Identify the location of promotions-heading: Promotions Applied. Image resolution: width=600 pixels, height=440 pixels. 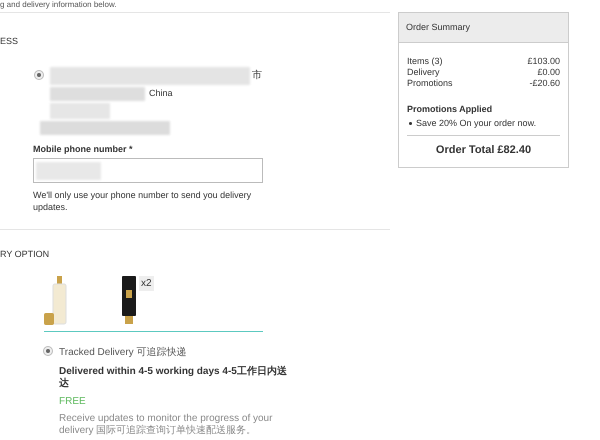
(450, 109).